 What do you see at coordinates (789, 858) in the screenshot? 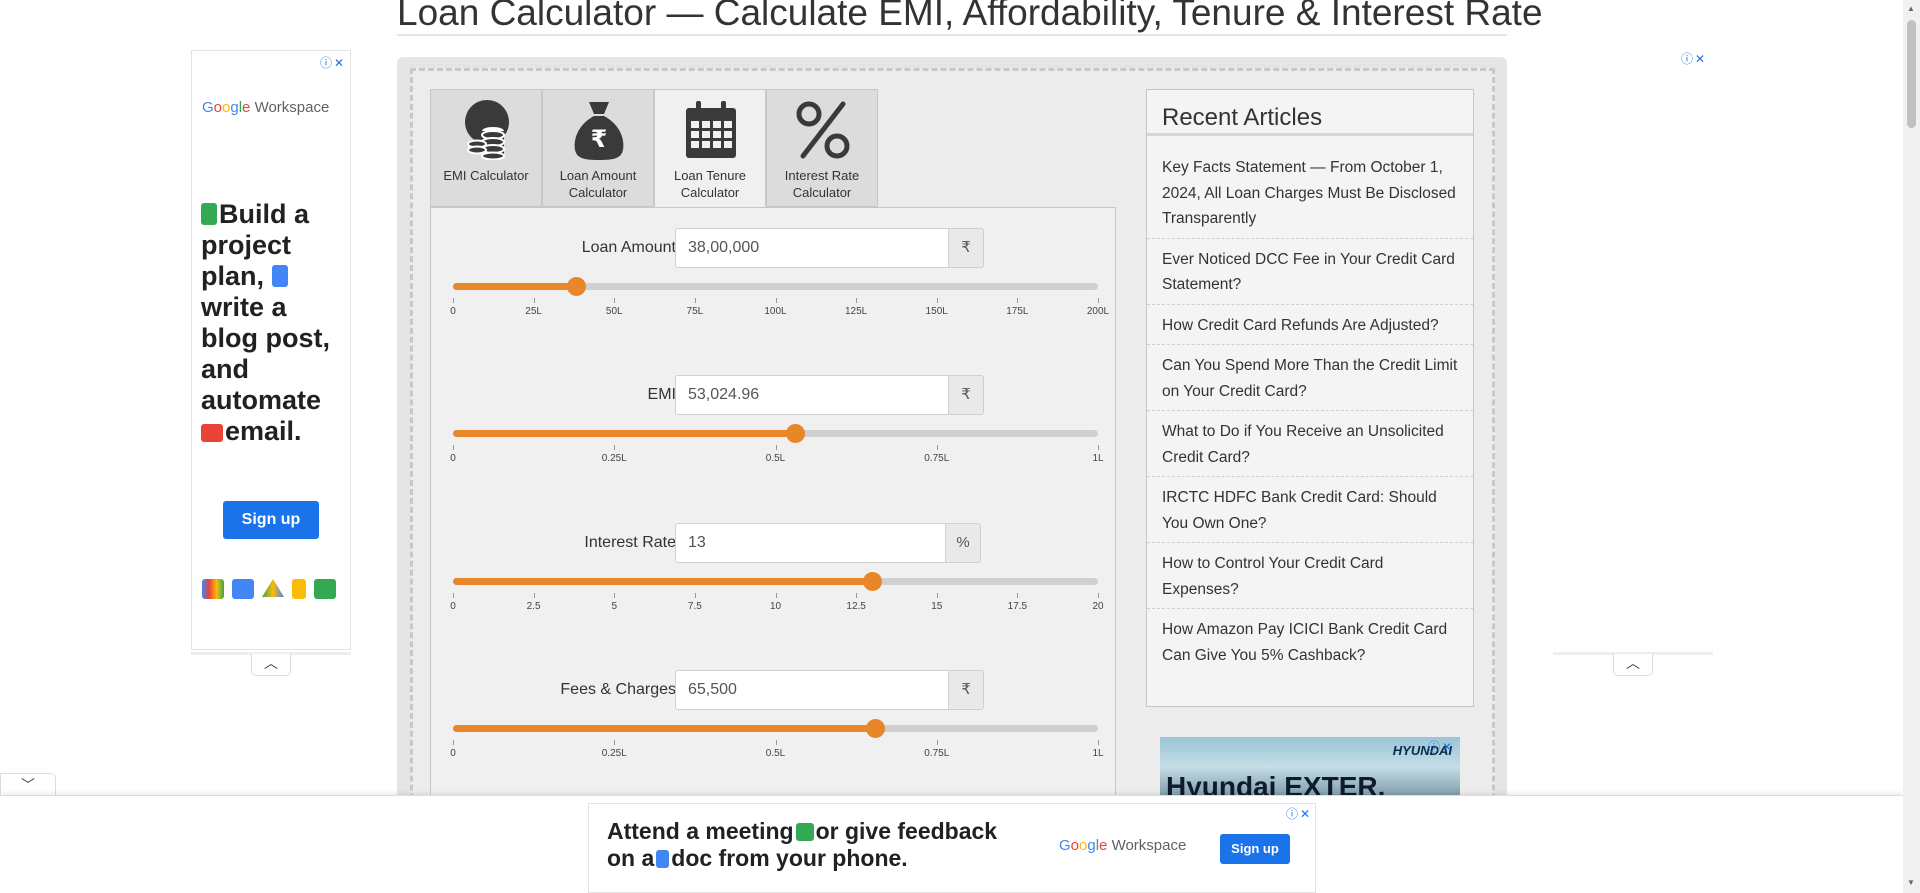
I see `bottom-ad-text-4: doc from your phone.` at bounding box center [789, 858].